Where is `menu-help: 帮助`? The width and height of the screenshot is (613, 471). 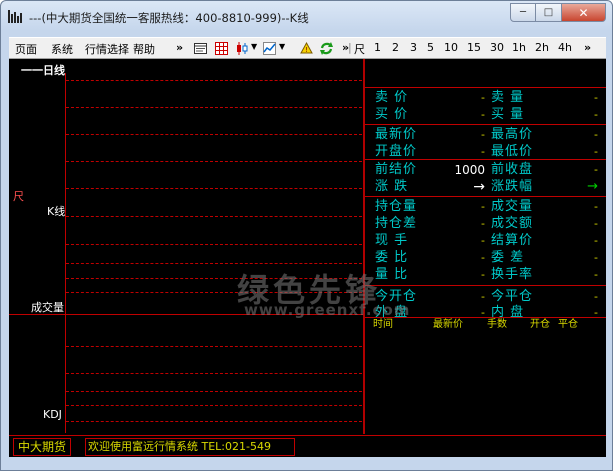 menu-help: 帮助 is located at coordinates (144, 49).